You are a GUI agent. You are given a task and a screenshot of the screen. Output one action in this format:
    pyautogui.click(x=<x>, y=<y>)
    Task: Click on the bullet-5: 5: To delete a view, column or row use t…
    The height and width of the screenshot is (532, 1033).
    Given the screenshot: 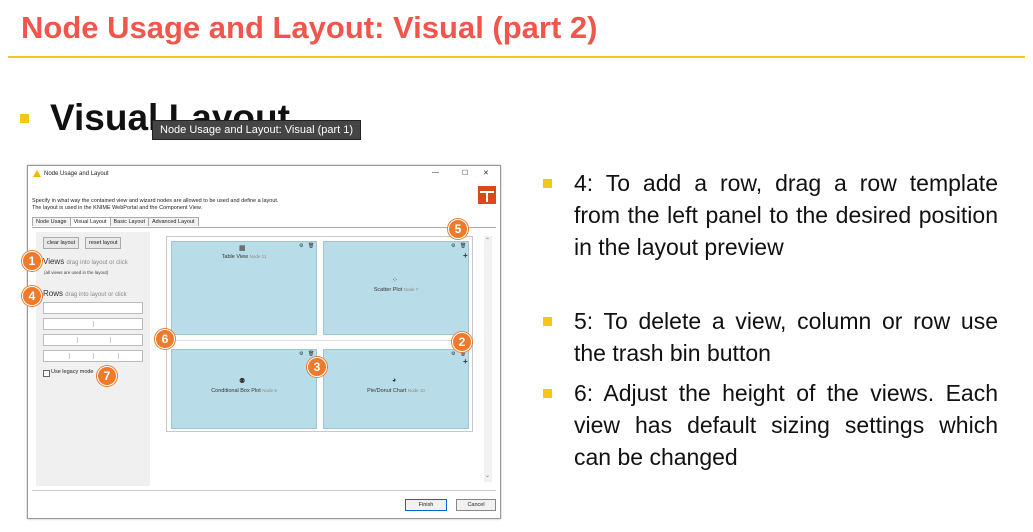 What is the action you would take?
    pyautogui.click(x=786, y=337)
    